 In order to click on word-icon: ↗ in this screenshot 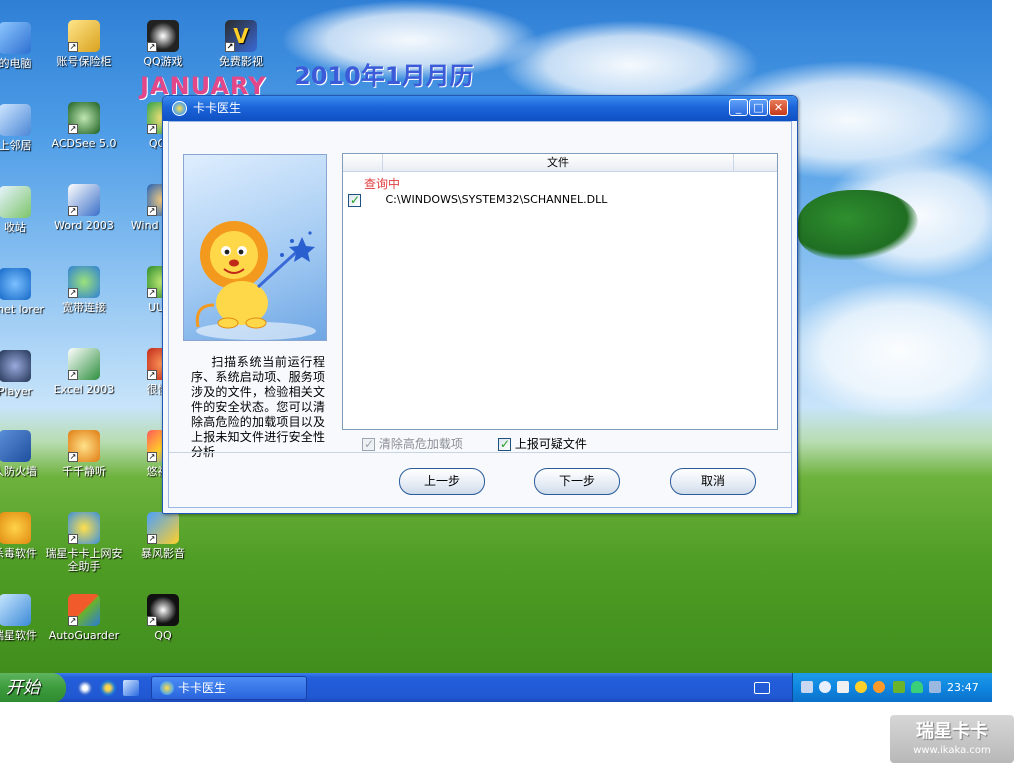, I will do `click(84, 200)`.